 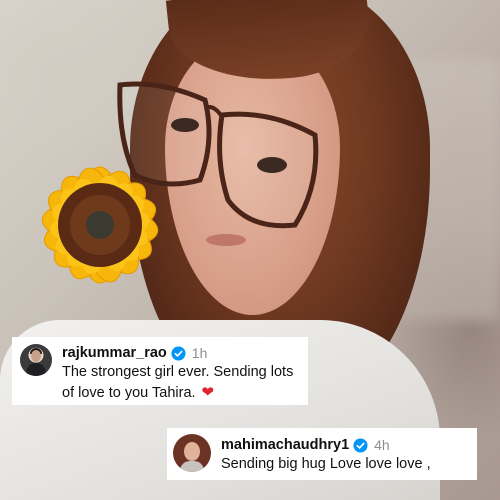 I want to click on comment-timestamp: 1h, so click(x=199, y=353).